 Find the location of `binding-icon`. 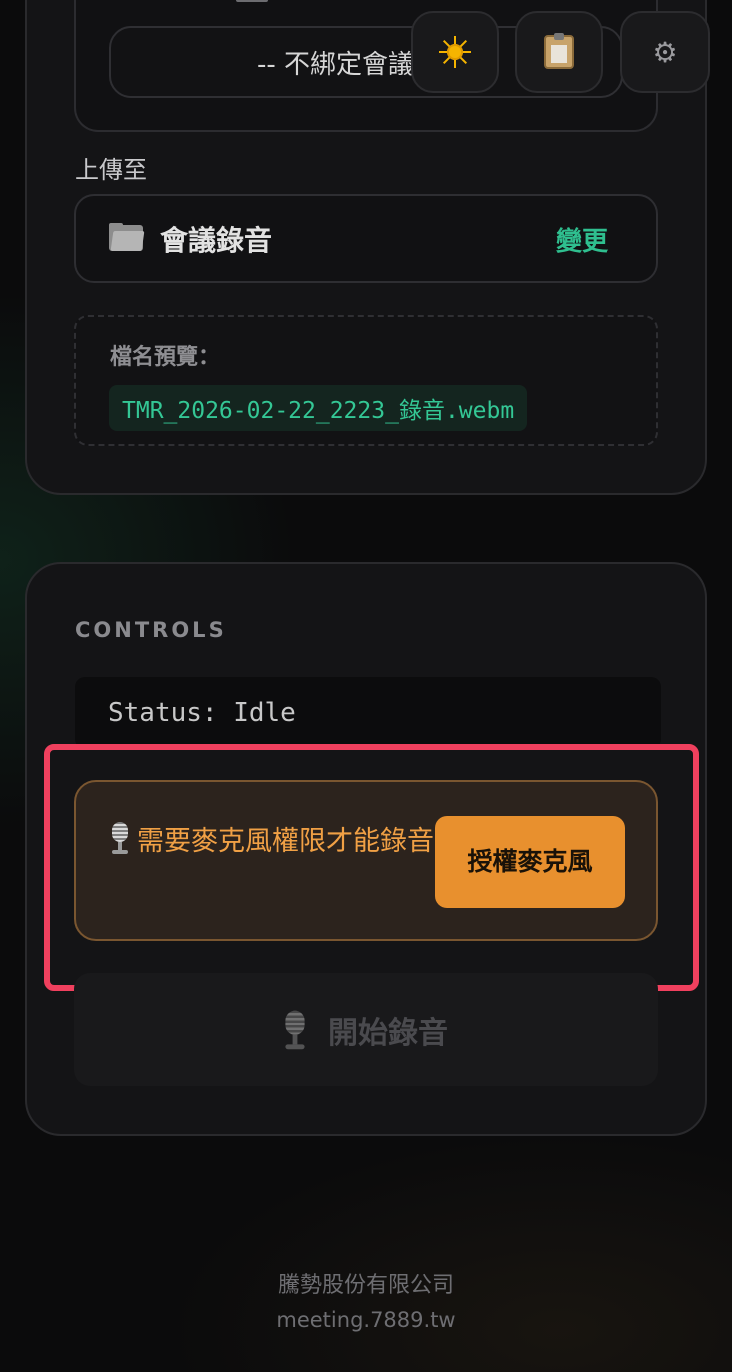

binding-icon is located at coordinates (252, 1).